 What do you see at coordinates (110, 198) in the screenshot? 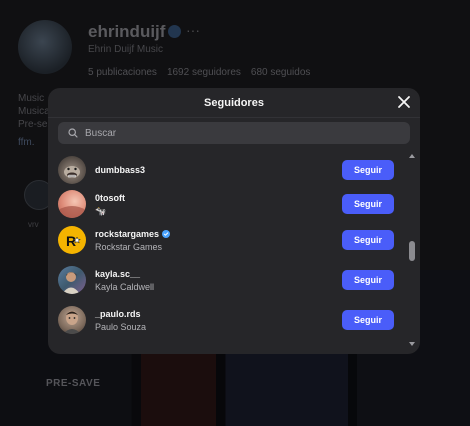
I see `follower-username: 0tosoft` at bounding box center [110, 198].